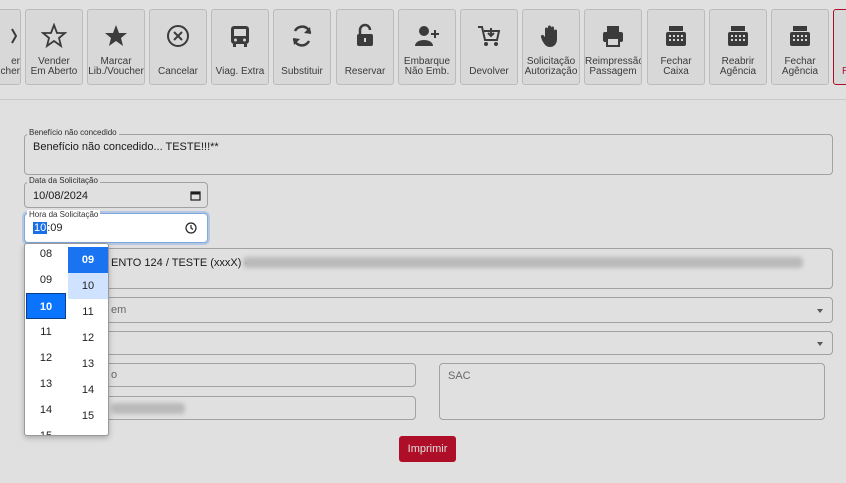 This screenshot has height=483, width=846. What do you see at coordinates (46, 306) in the screenshot?
I see `hour-option-selected: 10` at bounding box center [46, 306].